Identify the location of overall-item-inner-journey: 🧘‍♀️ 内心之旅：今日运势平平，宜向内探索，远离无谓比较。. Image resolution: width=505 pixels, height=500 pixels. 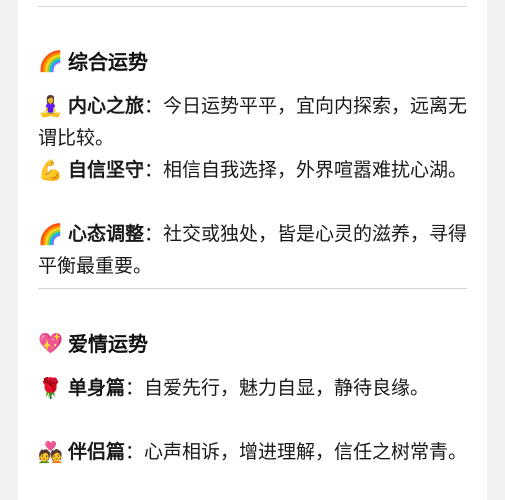
(253, 122).